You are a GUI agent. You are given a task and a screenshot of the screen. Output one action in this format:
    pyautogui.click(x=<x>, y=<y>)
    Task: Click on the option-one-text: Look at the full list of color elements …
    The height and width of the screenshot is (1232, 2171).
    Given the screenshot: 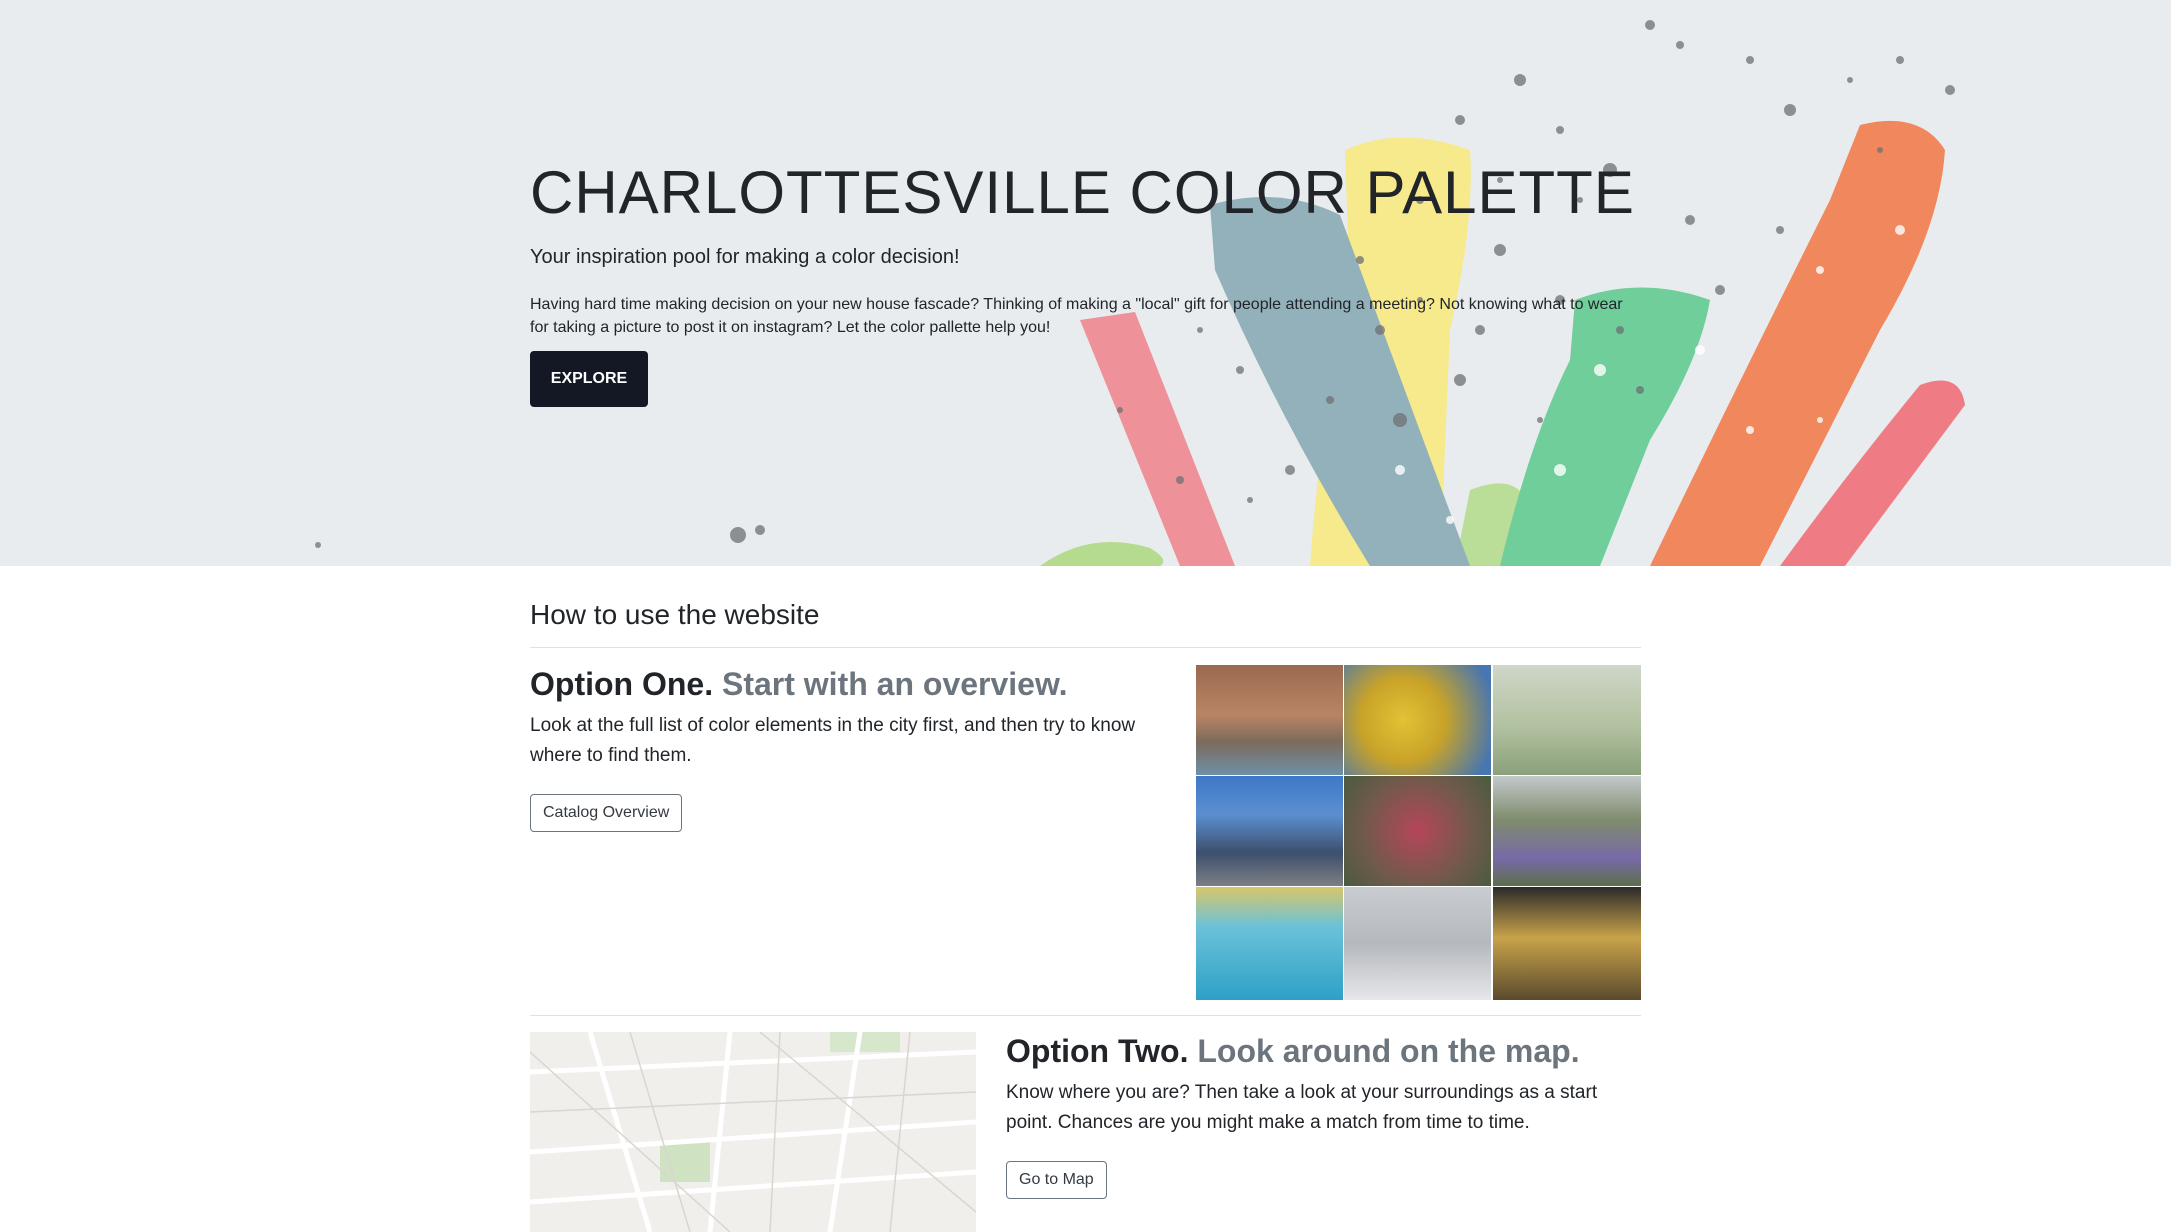 What is the action you would take?
    pyautogui.click(x=833, y=740)
    